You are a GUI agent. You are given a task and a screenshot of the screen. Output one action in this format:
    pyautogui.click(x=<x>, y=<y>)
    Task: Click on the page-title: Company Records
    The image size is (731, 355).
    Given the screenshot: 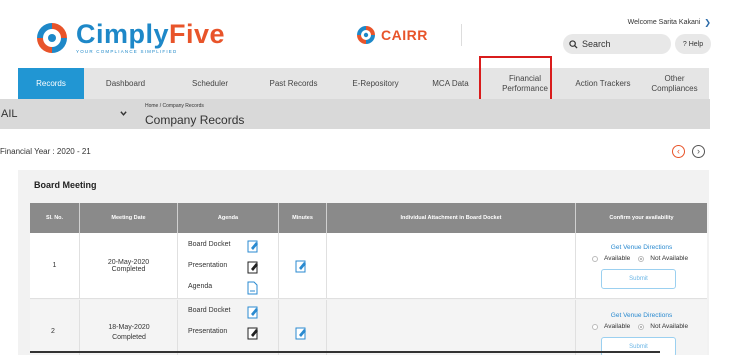 What is the action you would take?
    pyautogui.click(x=195, y=120)
    